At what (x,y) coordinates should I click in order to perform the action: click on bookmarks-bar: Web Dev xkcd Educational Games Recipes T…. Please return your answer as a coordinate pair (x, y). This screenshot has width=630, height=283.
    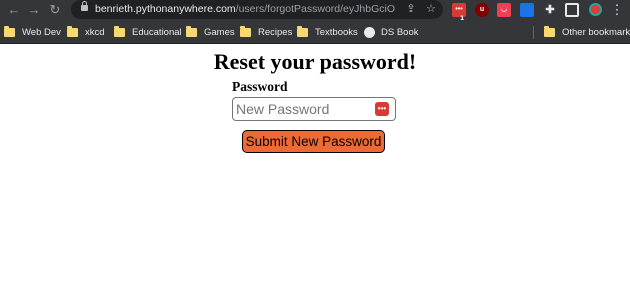
    Looking at the image, I should click on (315, 32).